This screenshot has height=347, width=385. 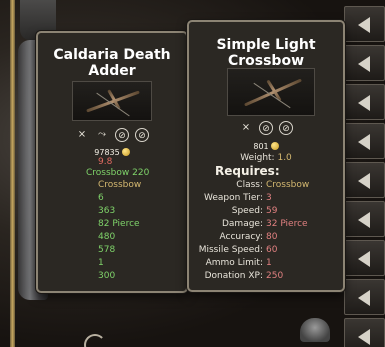 What do you see at coordinates (247, 171) in the screenshot?
I see `requires-heading: Requires:` at bounding box center [247, 171].